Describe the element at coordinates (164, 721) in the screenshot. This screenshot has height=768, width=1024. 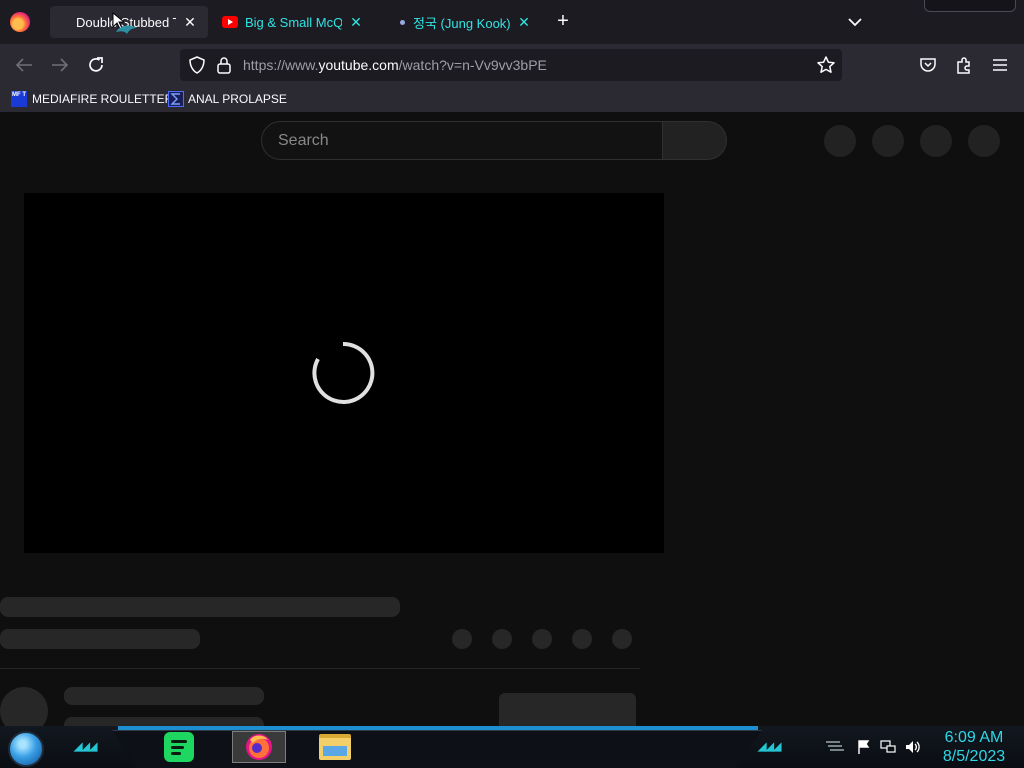
I see `channel-info-placeholder` at that location.